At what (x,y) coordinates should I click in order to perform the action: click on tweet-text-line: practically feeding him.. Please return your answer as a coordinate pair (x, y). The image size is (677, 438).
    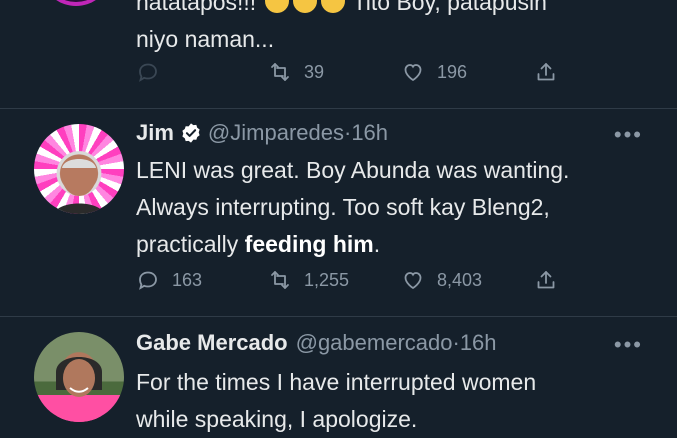
    Looking at the image, I should click on (396, 244).